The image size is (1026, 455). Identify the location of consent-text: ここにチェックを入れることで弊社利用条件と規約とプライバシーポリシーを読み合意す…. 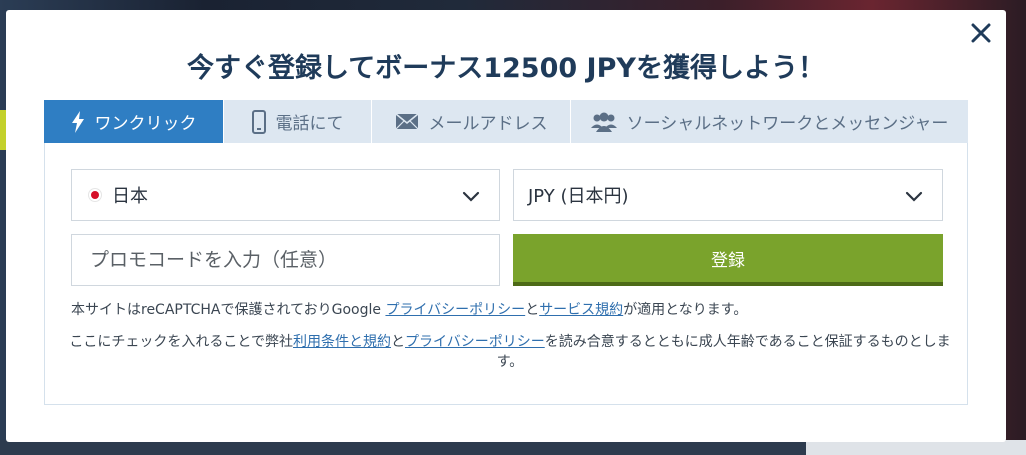
(510, 352).